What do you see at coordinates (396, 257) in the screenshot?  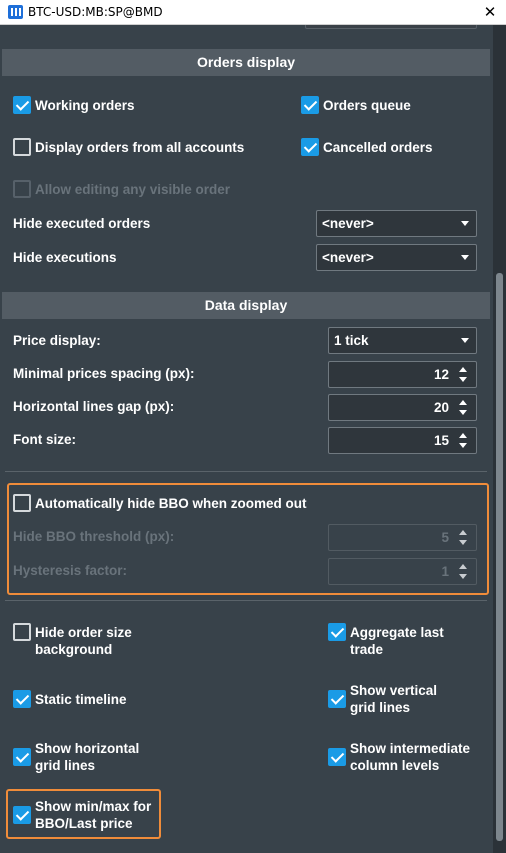 I see `hide-executions-select: <never>` at bounding box center [396, 257].